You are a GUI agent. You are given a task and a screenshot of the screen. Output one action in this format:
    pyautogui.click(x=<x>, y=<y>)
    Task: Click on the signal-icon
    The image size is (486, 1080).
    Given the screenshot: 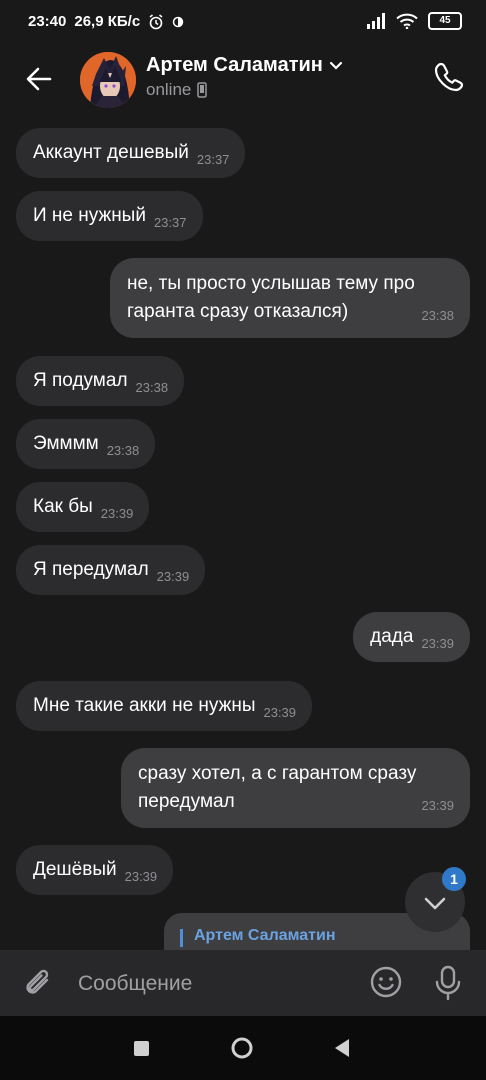 What is the action you would take?
    pyautogui.click(x=376, y=21)
    